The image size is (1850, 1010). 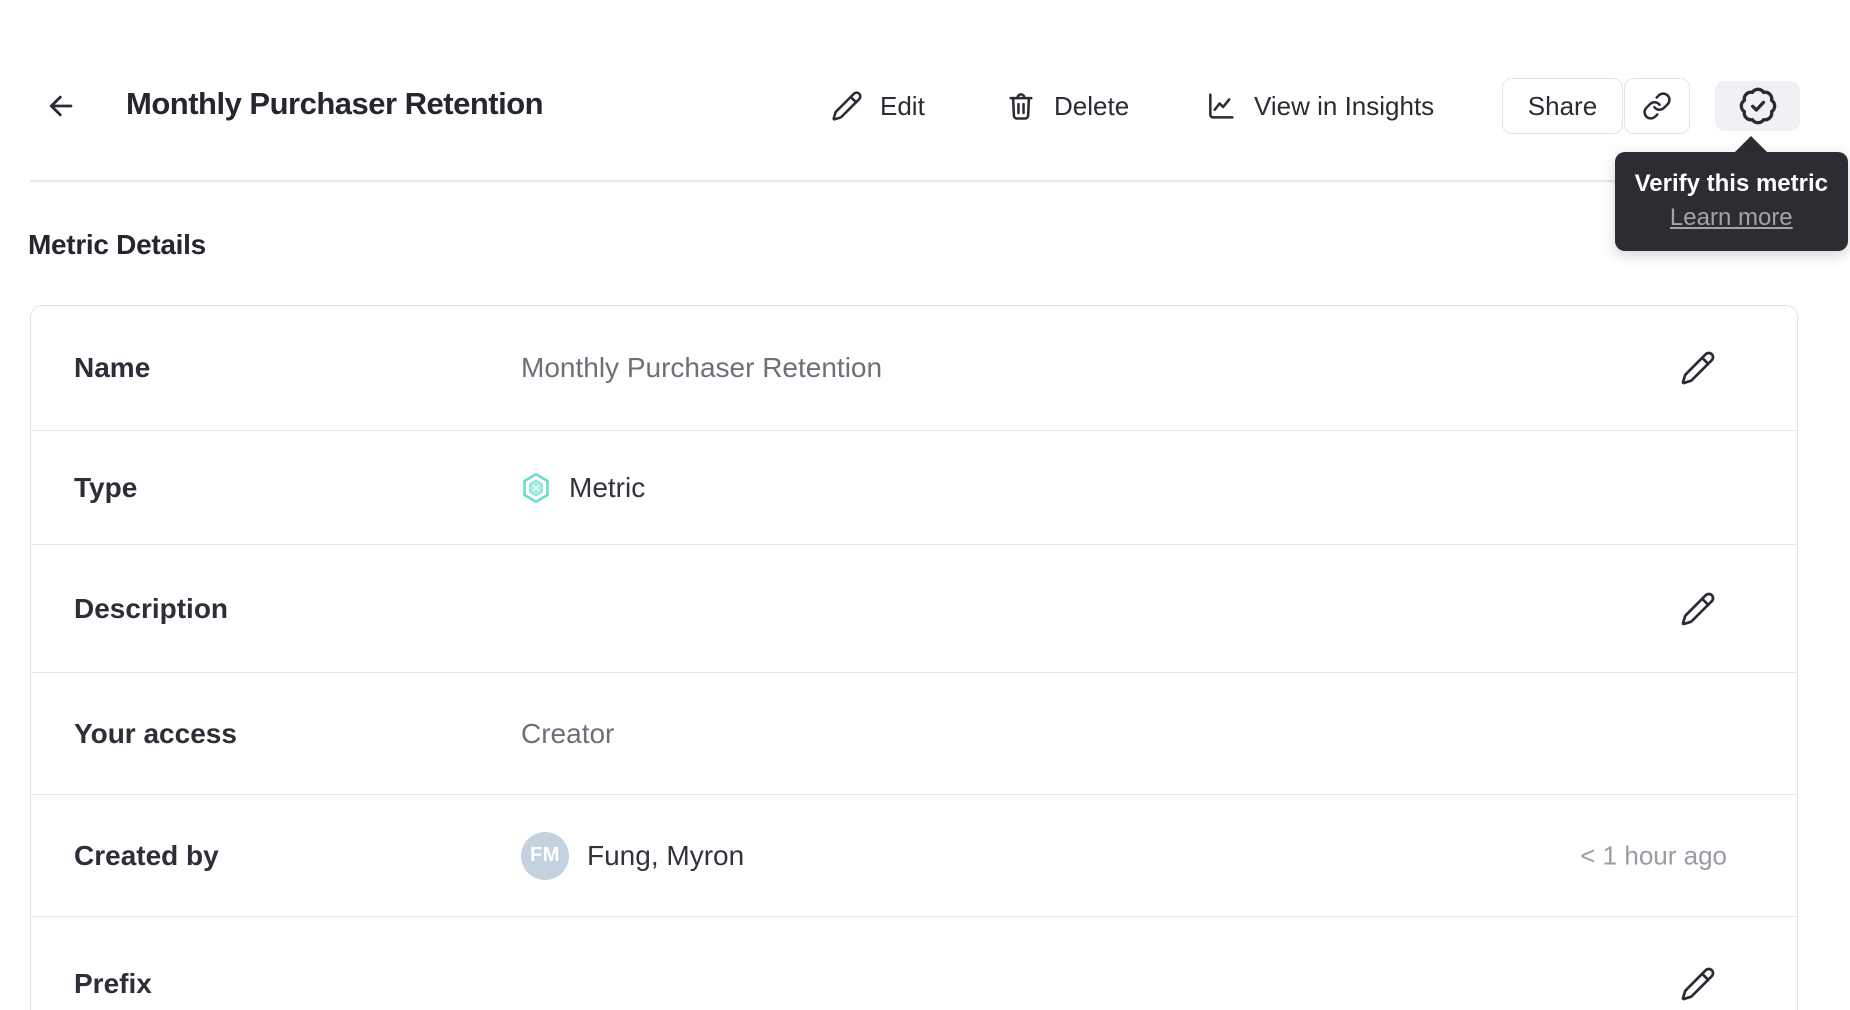 I want to click on share-button-label: Share, so click(x=1562, y=105).